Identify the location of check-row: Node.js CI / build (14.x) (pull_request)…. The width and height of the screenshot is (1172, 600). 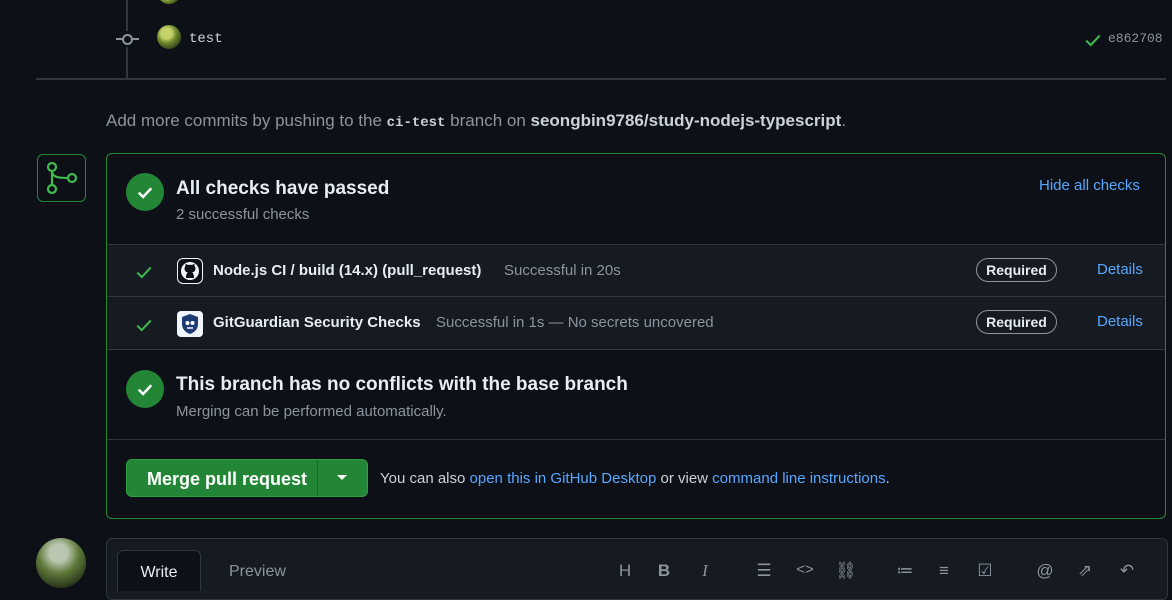
(636, 270).